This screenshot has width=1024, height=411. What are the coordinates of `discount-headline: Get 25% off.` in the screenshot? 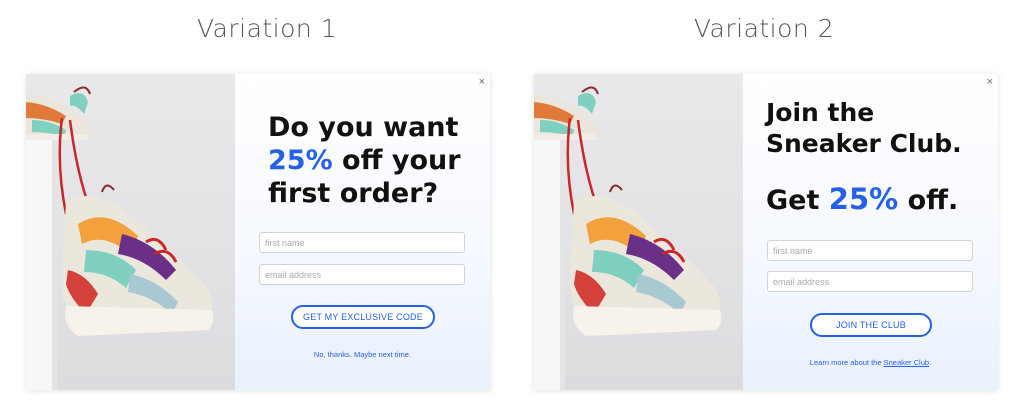 It's located at (862, 200).